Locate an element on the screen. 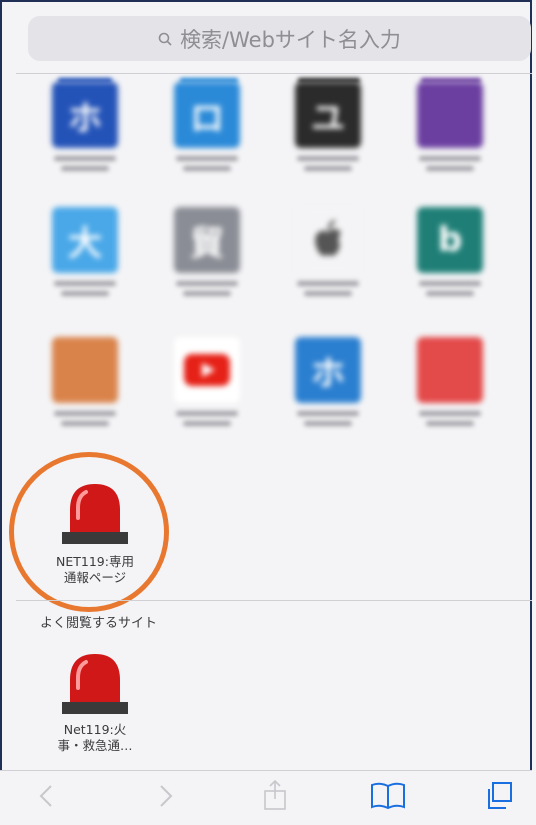  blurred-favorite-2: ロ is located at coordinates (207, 129).